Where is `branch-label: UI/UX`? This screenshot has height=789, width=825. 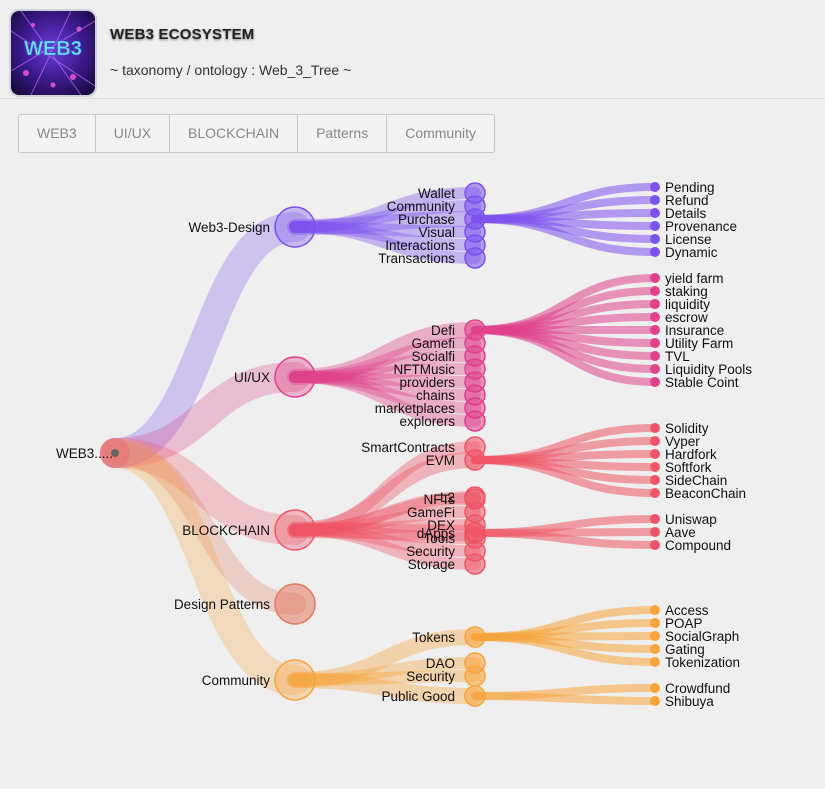
branch-label: UI/UX is located at coordinates (252, 377).